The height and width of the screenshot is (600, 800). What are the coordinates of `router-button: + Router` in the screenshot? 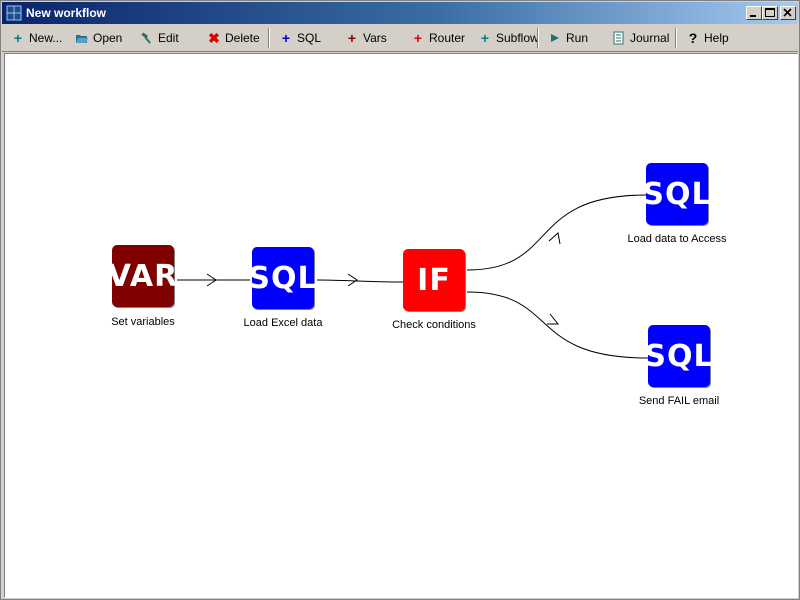 It's located at (438, 38).